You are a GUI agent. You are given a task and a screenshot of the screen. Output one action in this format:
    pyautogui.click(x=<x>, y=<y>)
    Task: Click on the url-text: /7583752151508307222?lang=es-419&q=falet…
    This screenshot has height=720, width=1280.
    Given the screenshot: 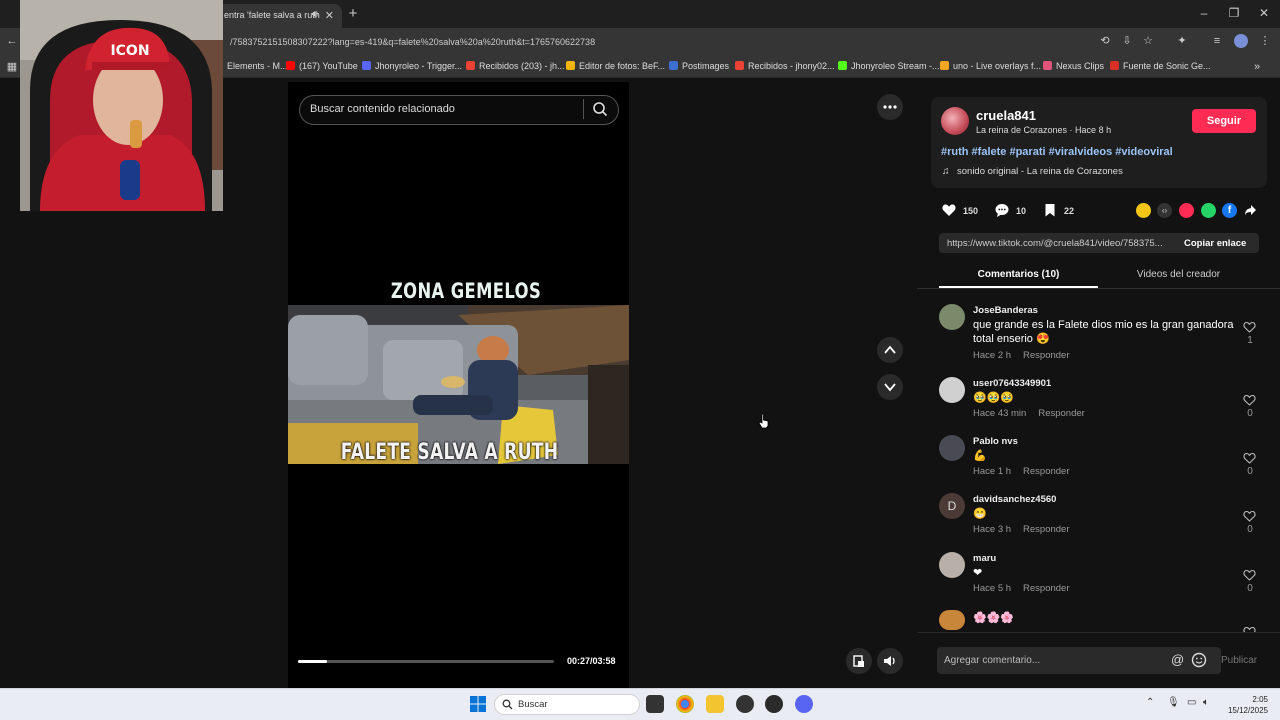 What is the action you would take?
    pyautogui.click(x=412, y=42)
    